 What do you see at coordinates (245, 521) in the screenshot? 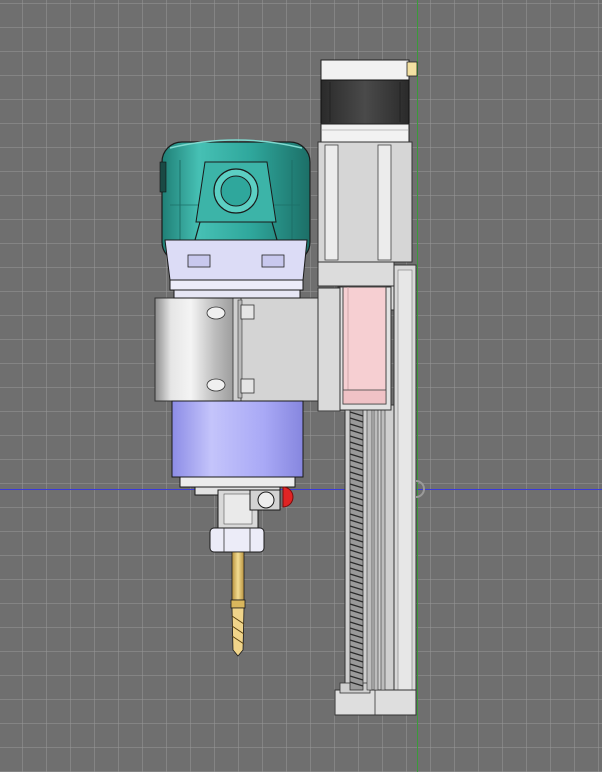
I see `collet-assembly` at bounding box center [245, 521].